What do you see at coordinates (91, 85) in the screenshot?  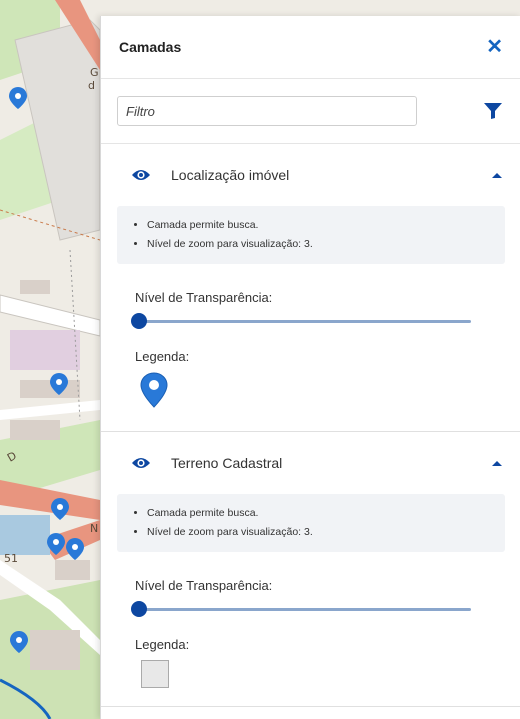 I see `map-label: d` at bounding box center [91, 85].